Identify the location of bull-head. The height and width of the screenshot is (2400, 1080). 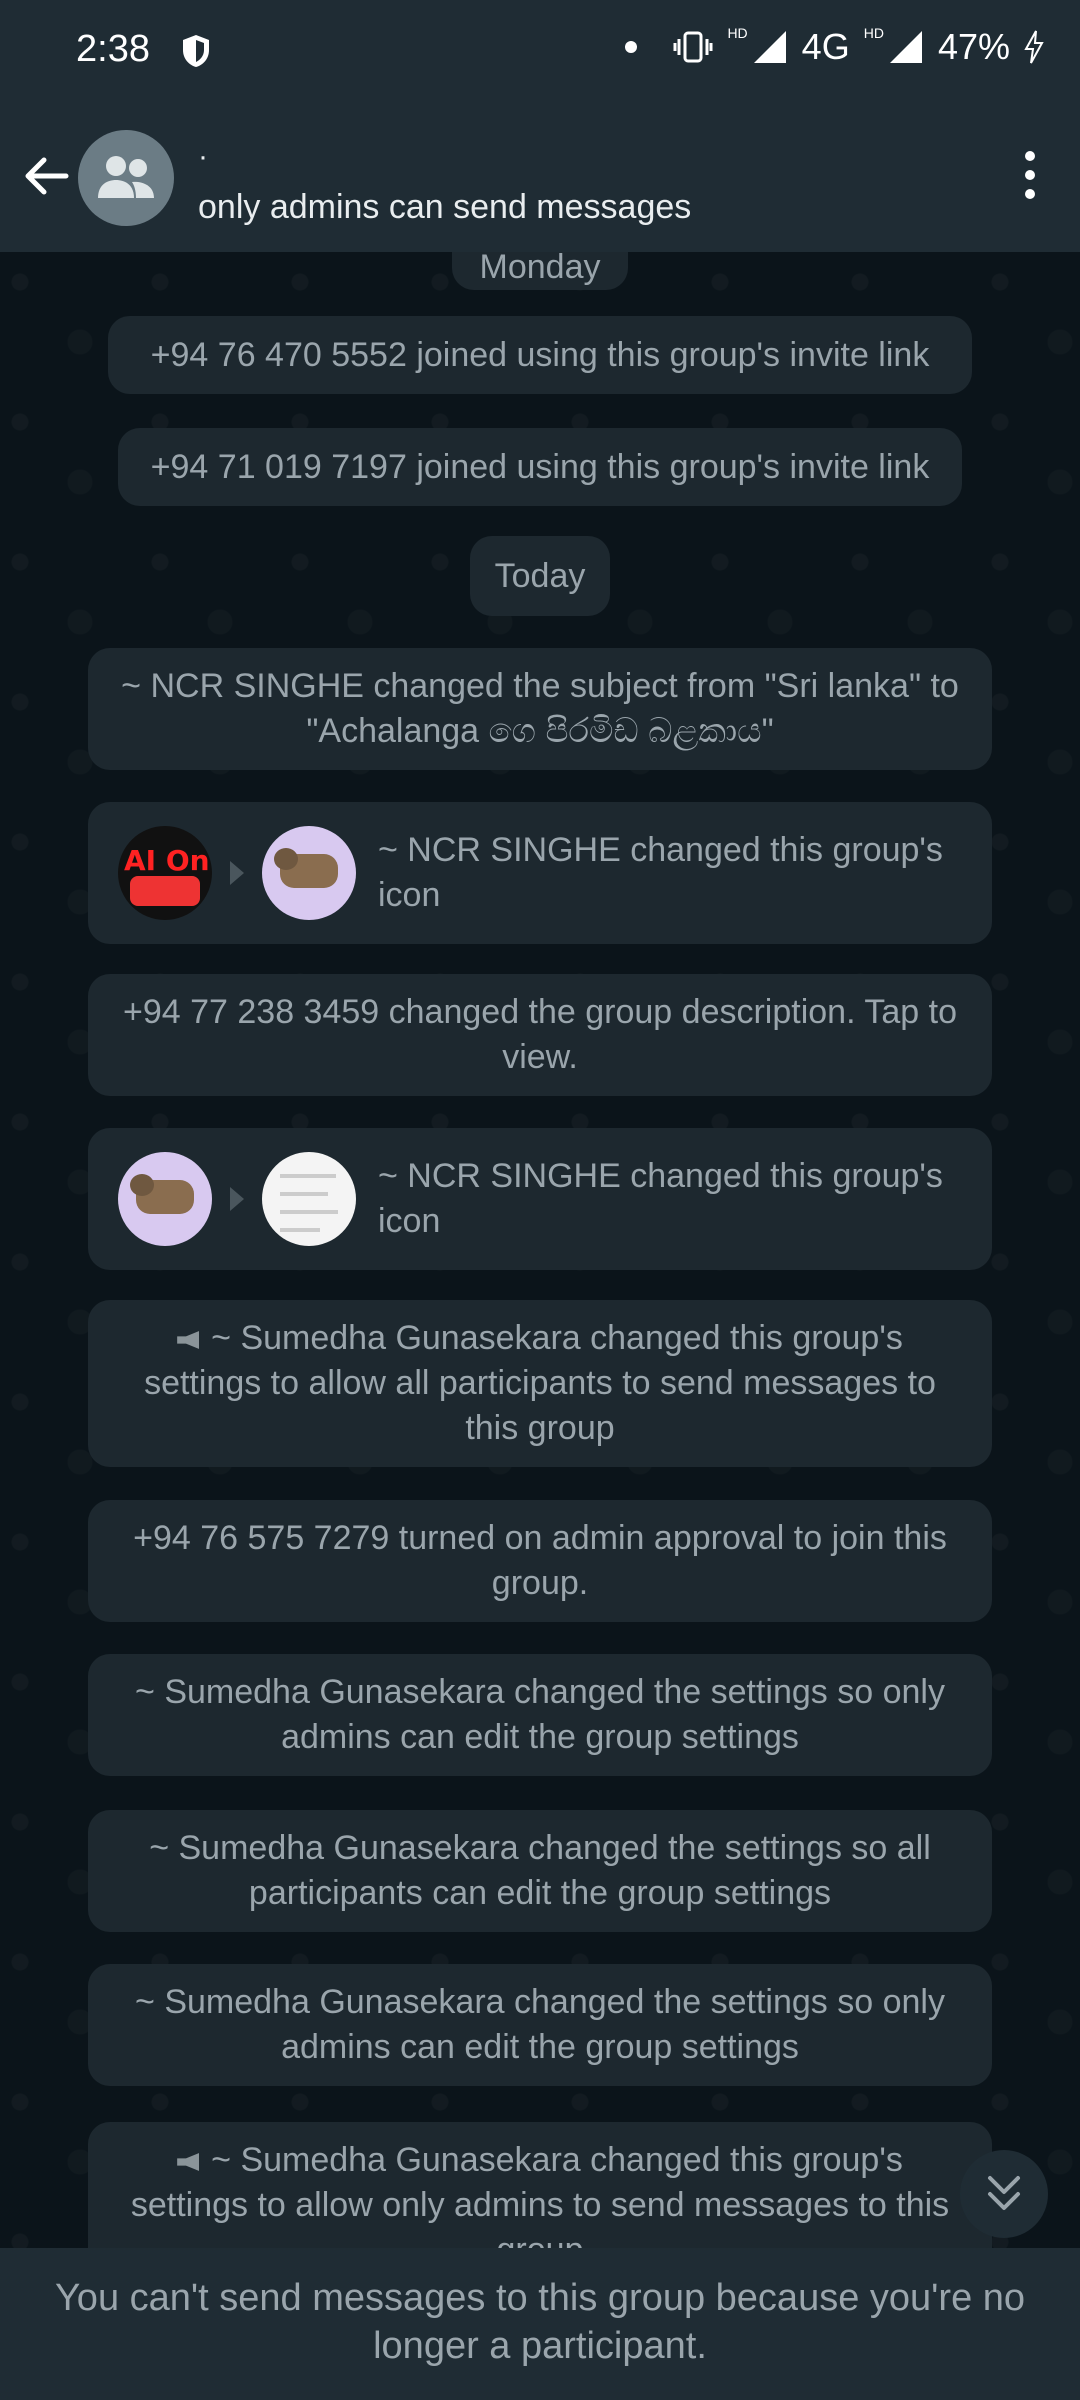
(286, 859).